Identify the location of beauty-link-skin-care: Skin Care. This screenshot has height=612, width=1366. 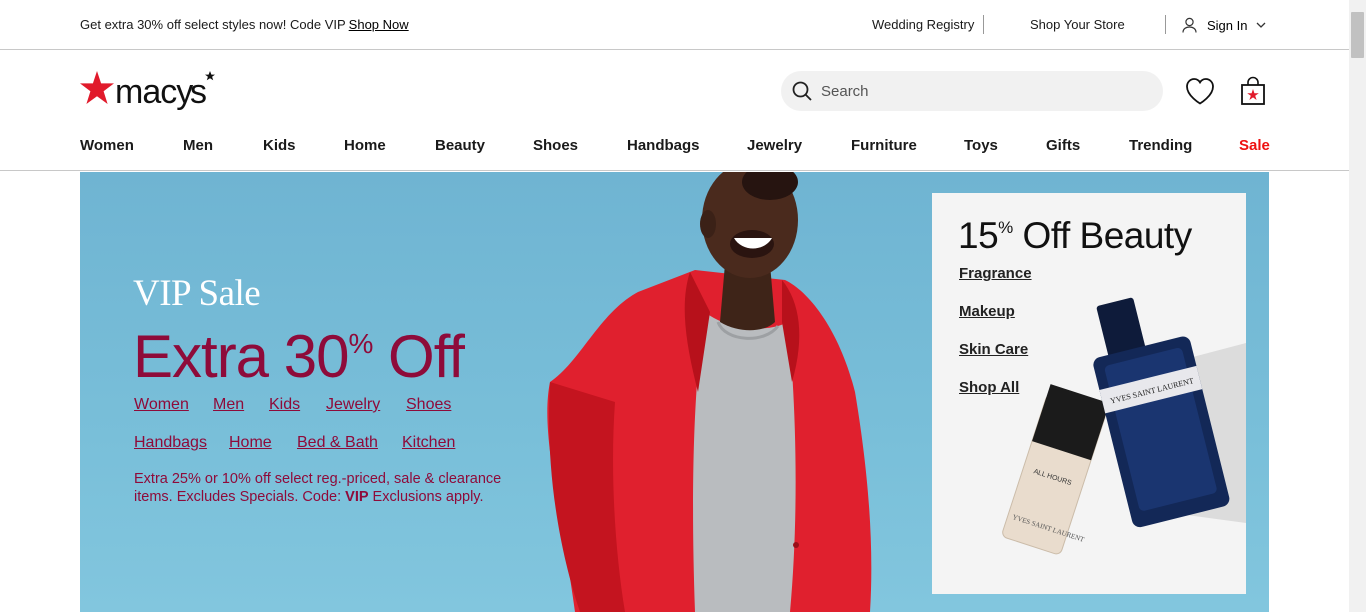
(993, 349).